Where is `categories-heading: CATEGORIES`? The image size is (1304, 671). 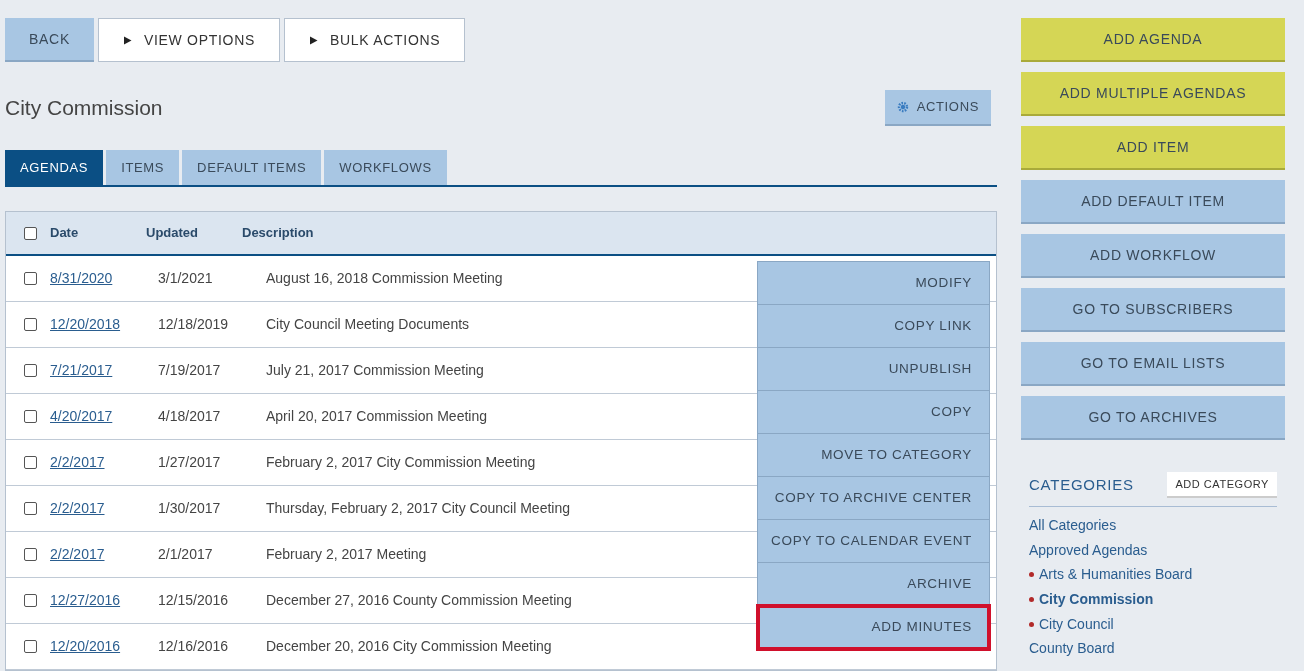 categories-heading: CATEGORIES is located at coordinates (1081, 484).